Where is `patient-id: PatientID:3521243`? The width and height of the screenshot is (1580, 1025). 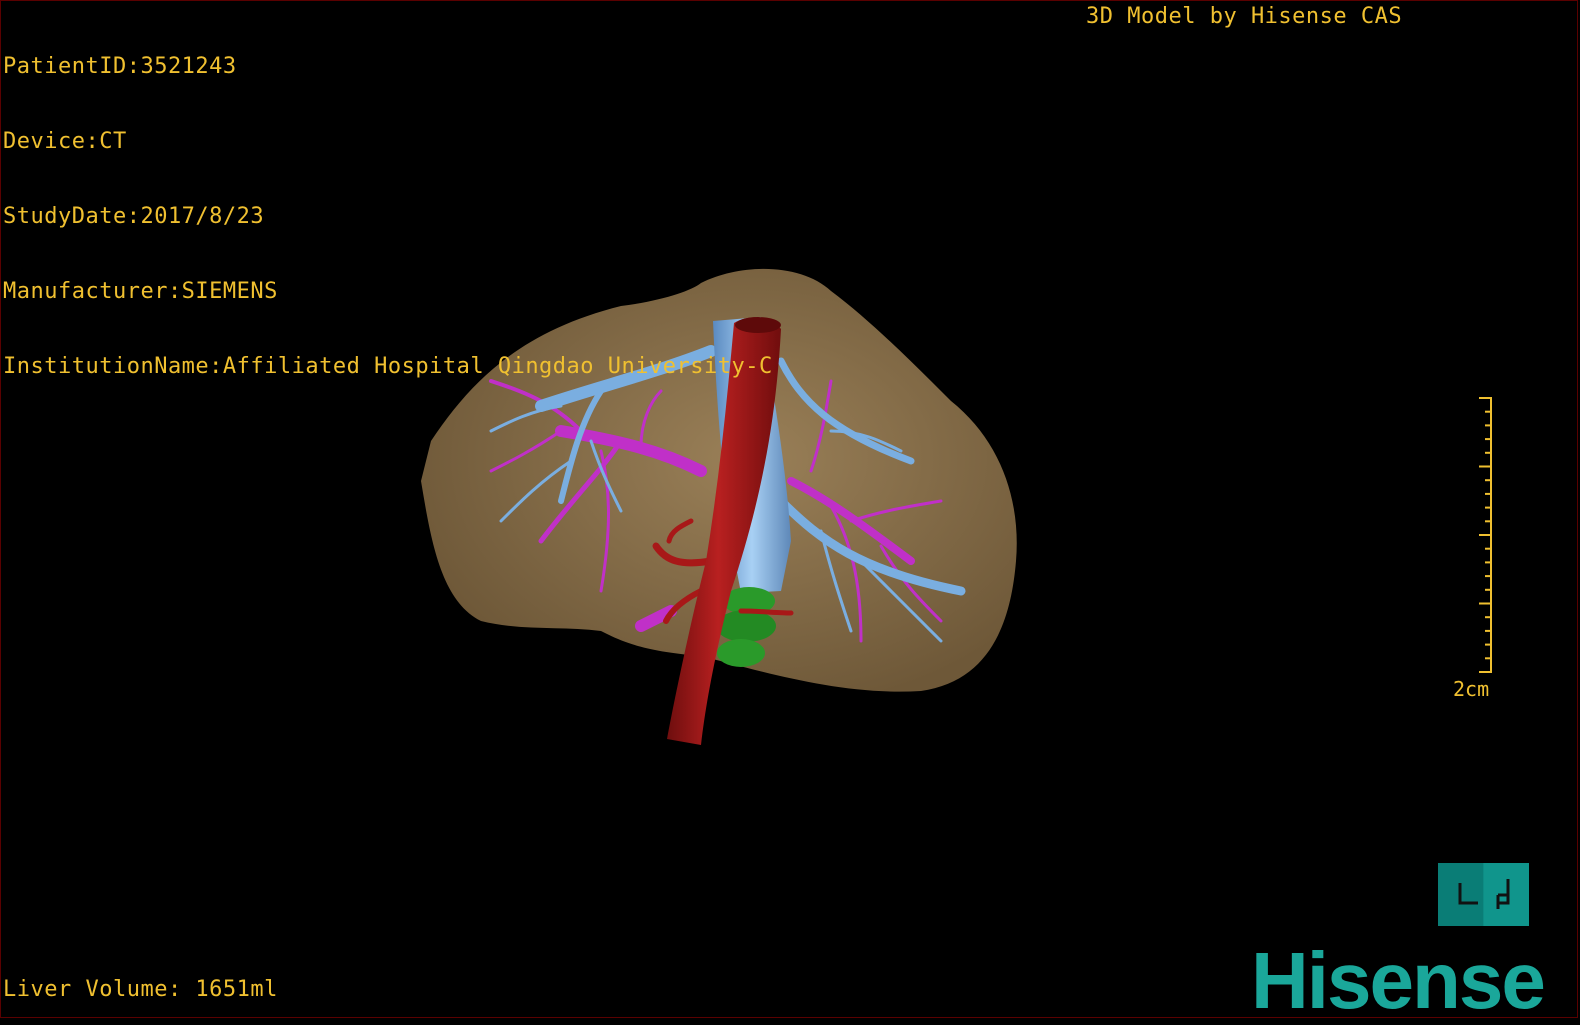 patient-id: PatientID:3521243 is located at coordinates (120, 66).